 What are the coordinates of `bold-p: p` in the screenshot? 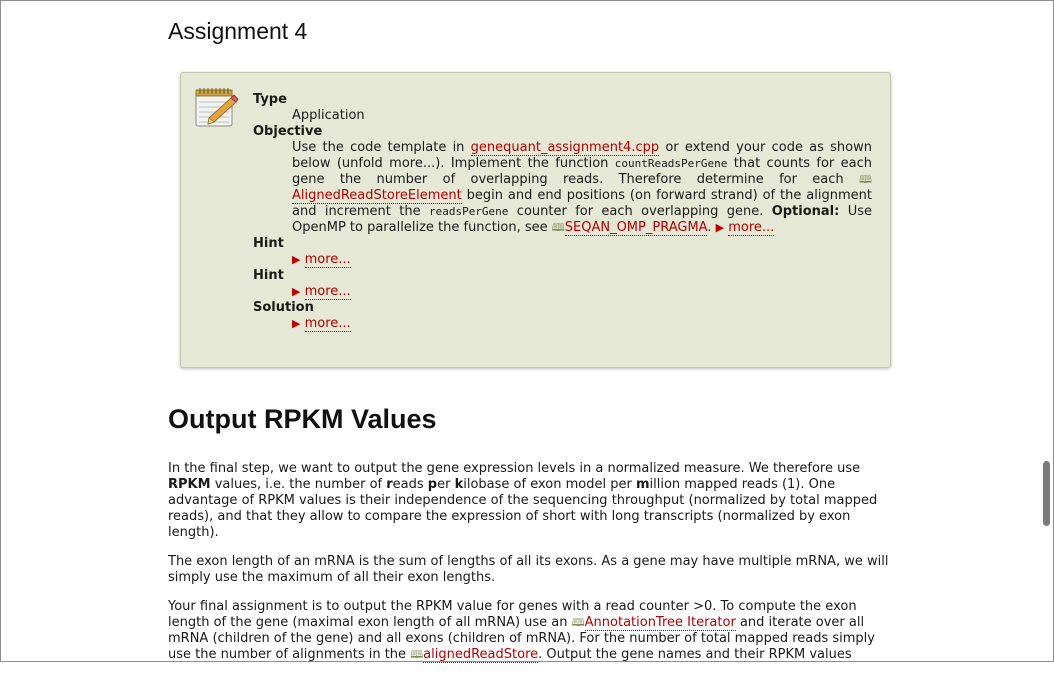 It's located at (432, 484).